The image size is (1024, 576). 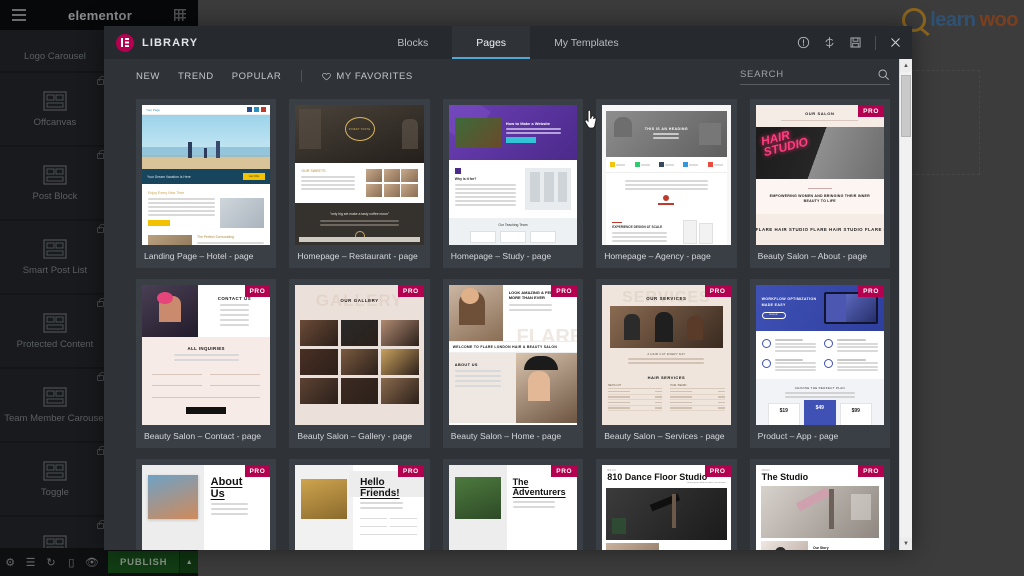 I want to click on settings-gear-icon: ⚙, so click(x=10, y=562).